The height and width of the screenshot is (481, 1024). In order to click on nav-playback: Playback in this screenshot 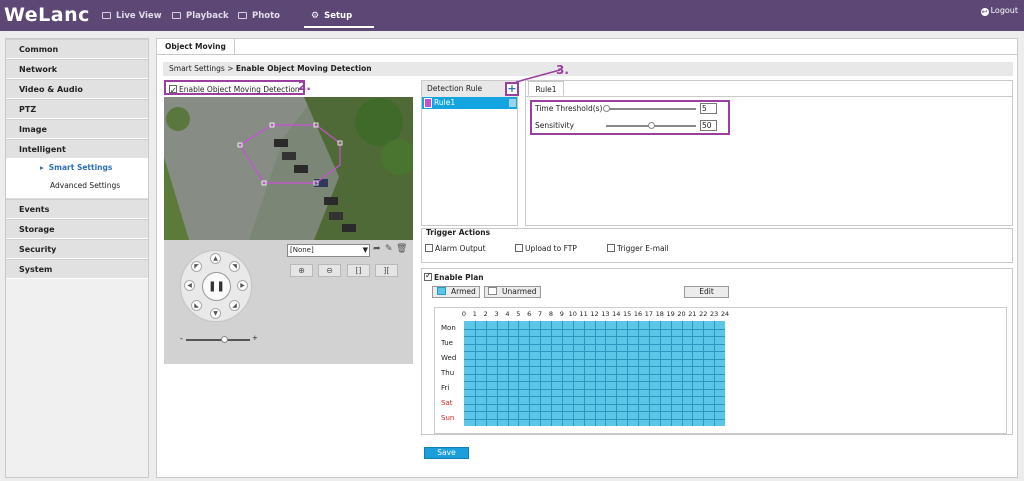, I will do `click(200, 15)`.